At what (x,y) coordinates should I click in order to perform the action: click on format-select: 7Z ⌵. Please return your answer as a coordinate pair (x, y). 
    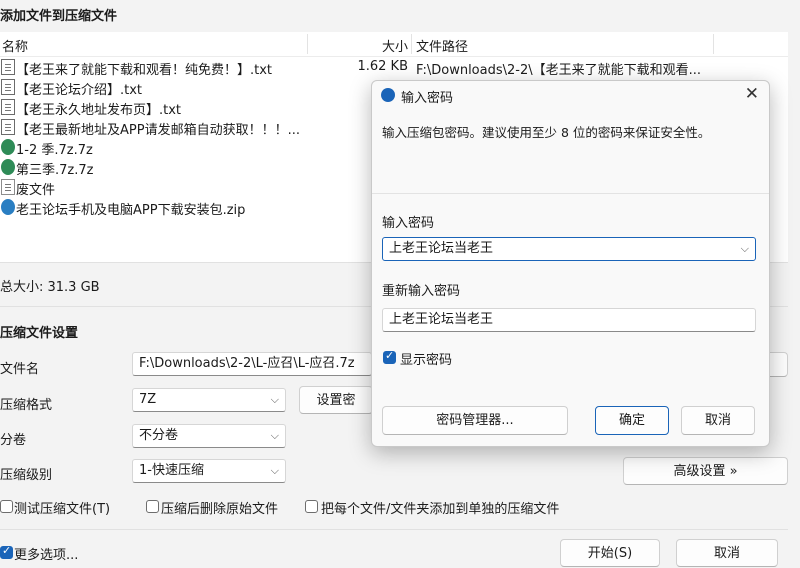
    Looking at the image, I should click on (209, 400).